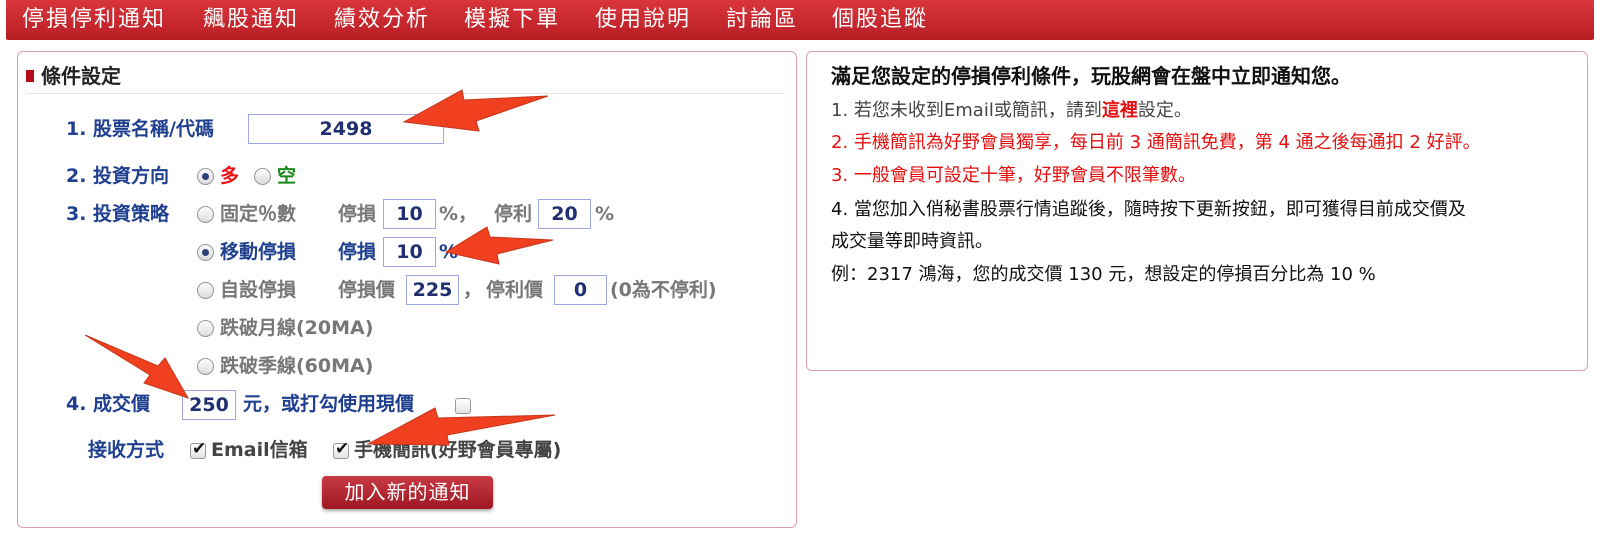  I want to click on settings-link: 這裡, so click(1120, 110).